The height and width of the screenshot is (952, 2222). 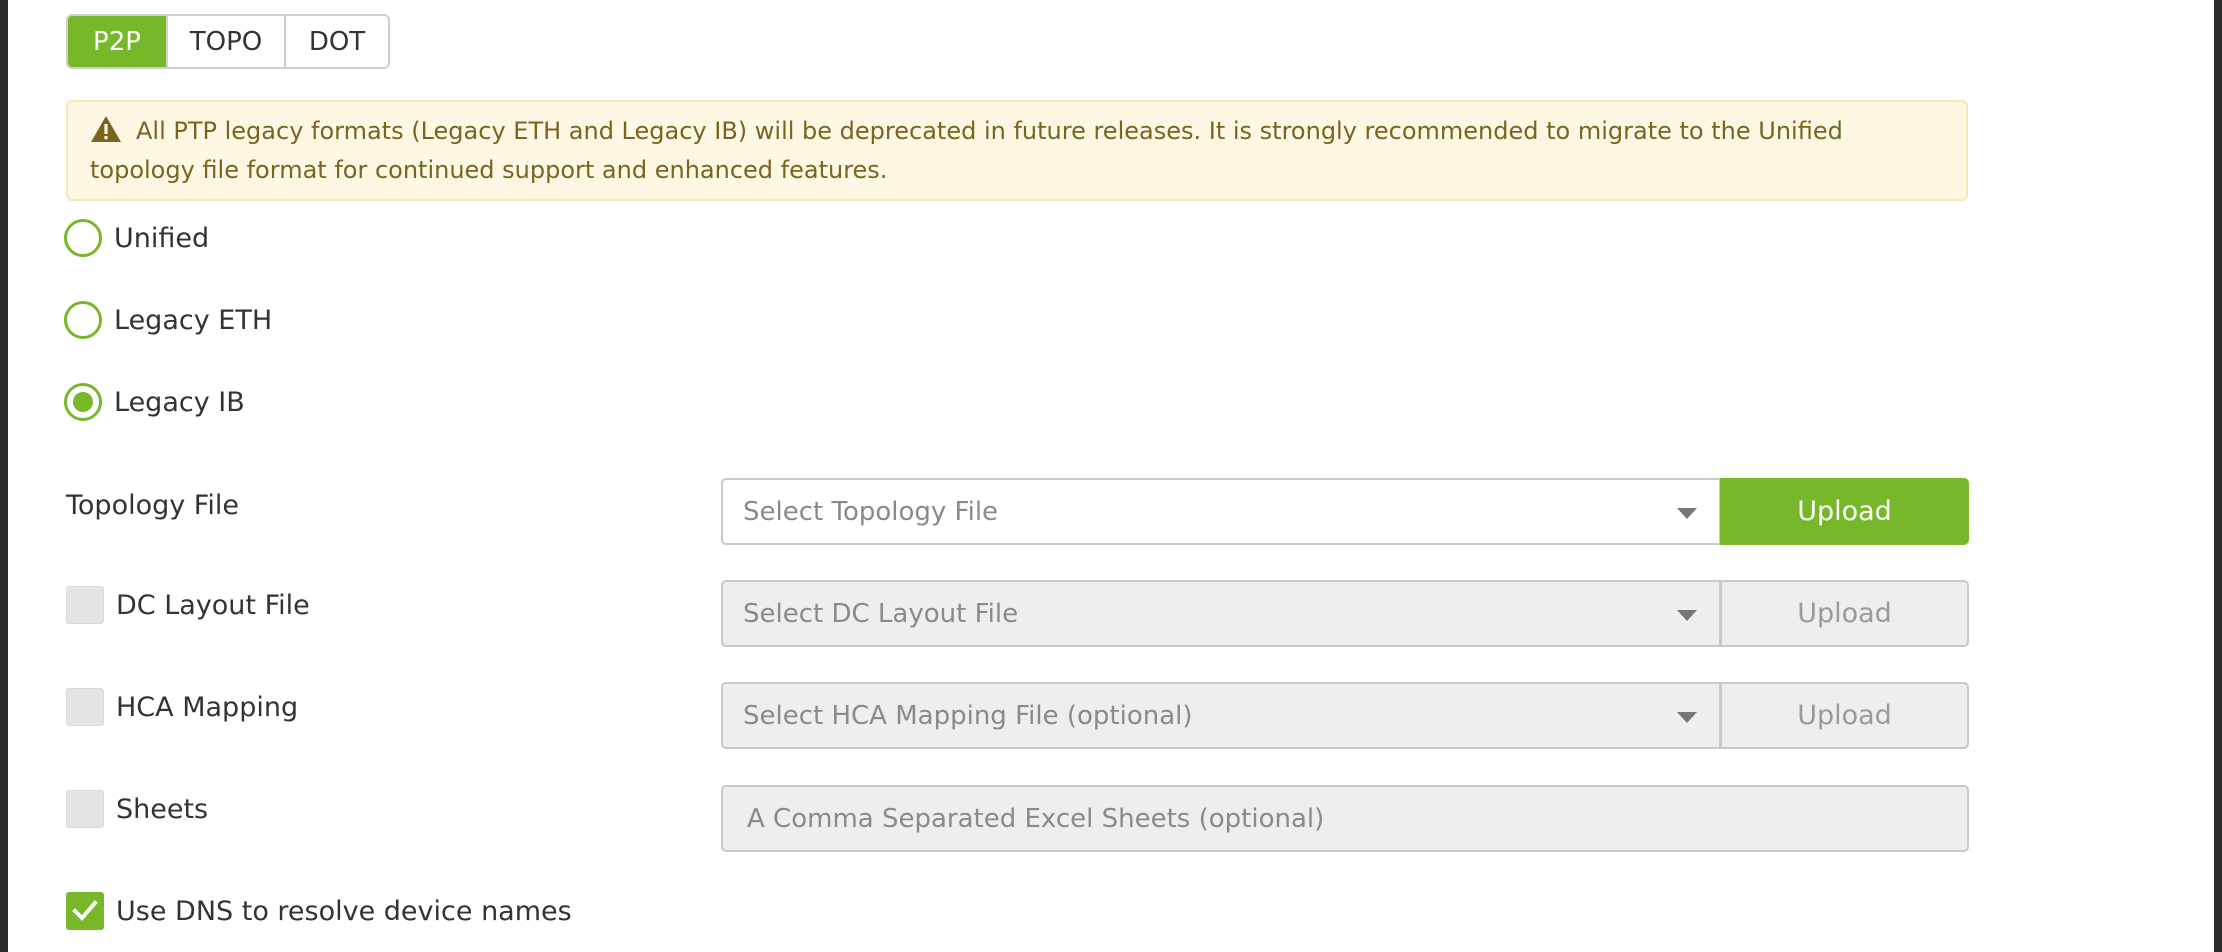 I want to click on radio-button-selected, so click(x=83, y=402).